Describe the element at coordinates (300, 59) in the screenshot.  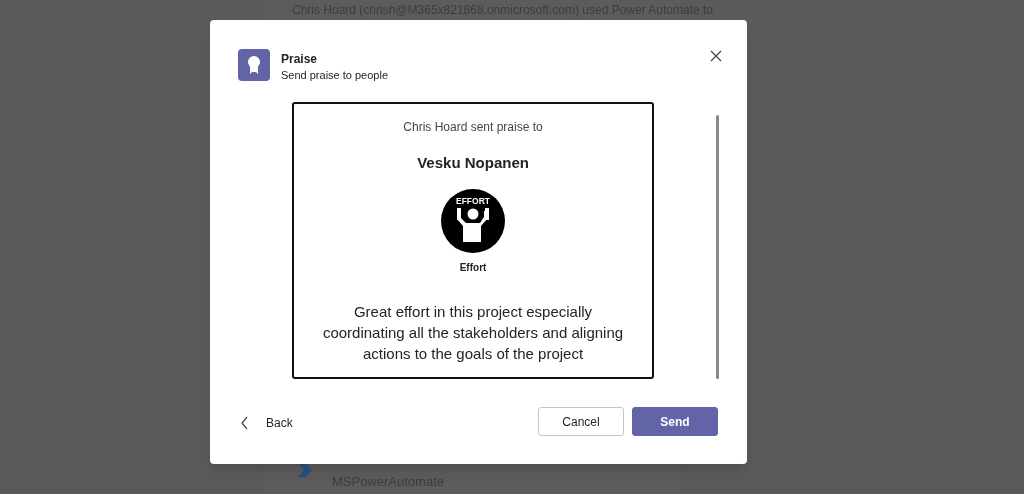
I see `dialog-title: Praise` at that location.